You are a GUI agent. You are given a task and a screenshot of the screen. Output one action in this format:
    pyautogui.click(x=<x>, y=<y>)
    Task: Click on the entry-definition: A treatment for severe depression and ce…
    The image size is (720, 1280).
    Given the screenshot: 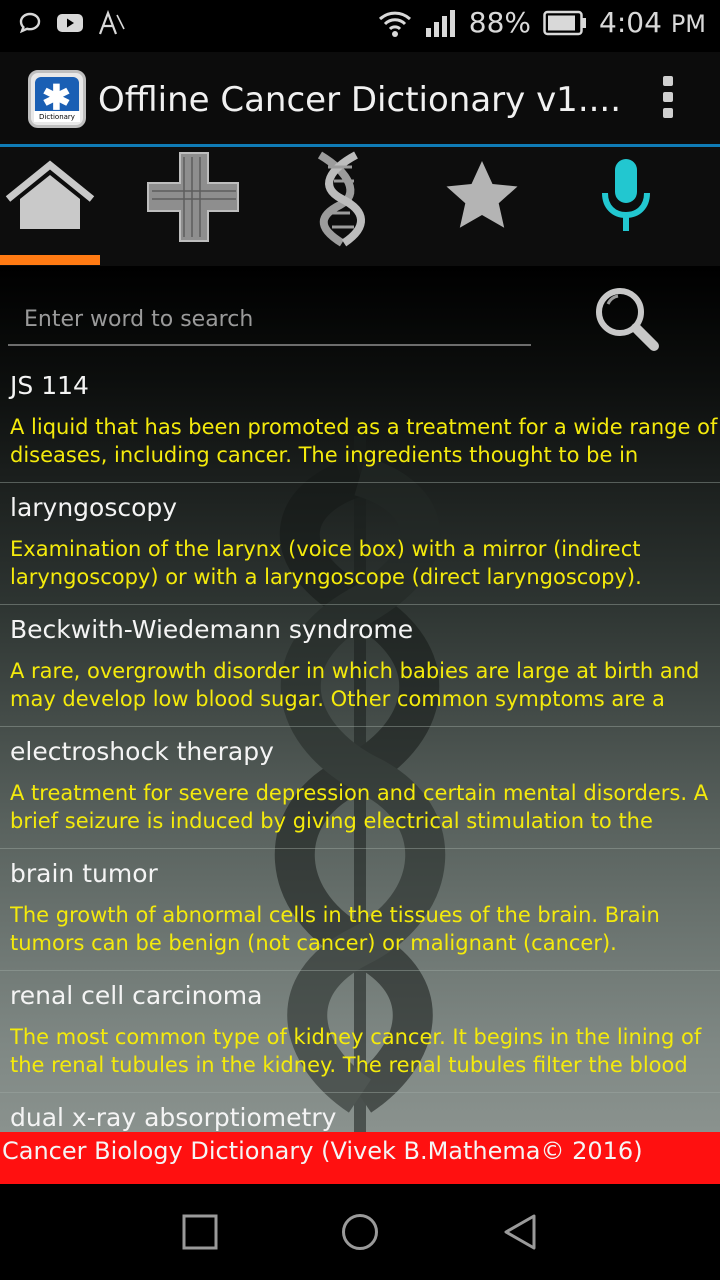 What is the action you would take?
    pyautogui.click(x=359, y=807)
    